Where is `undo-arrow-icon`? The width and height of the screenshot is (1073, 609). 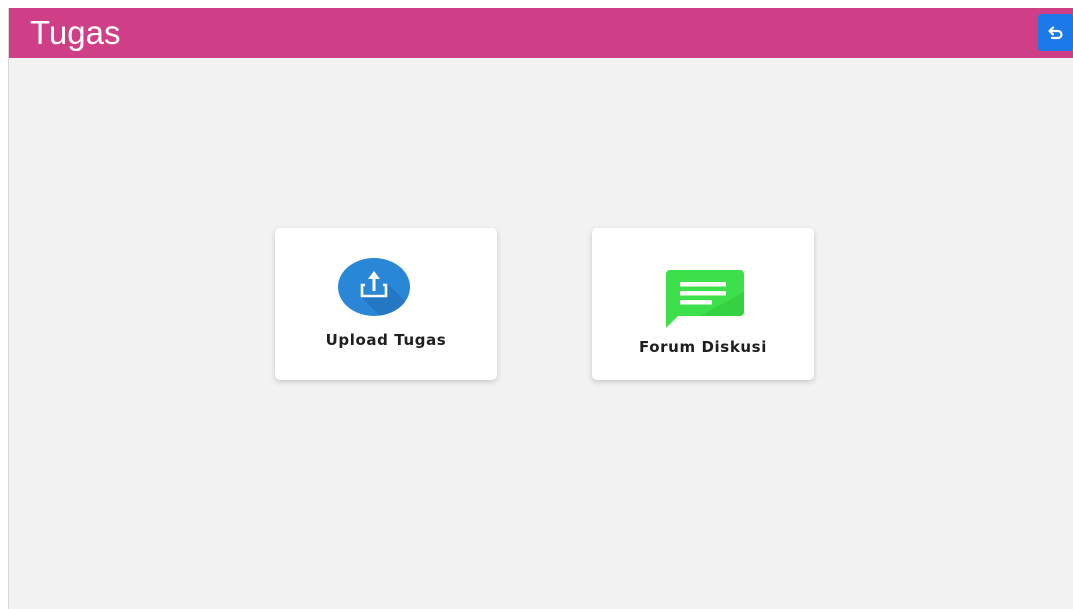 undo-arrow-icon is located at coordinates (1055, 32).